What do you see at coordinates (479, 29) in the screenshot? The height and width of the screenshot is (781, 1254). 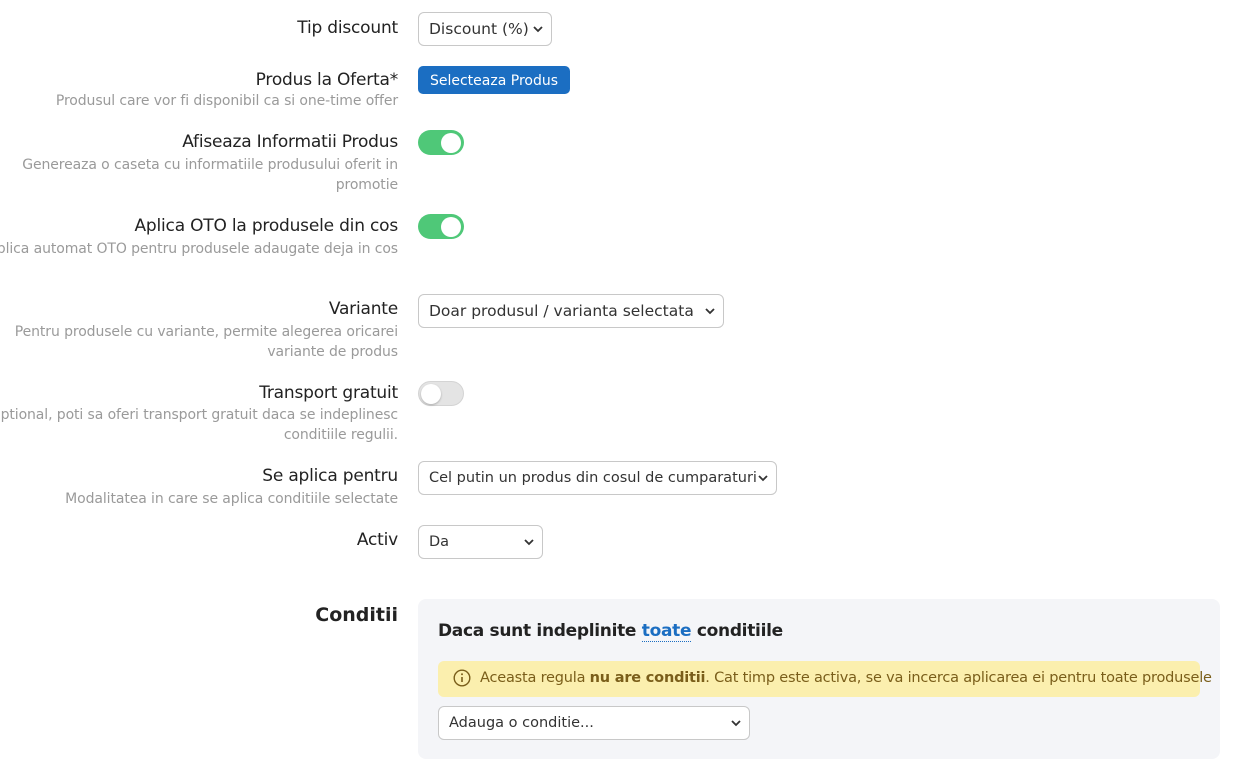 I see `tip-discount-value: Discount (%)` at bounding box center [479, 29].